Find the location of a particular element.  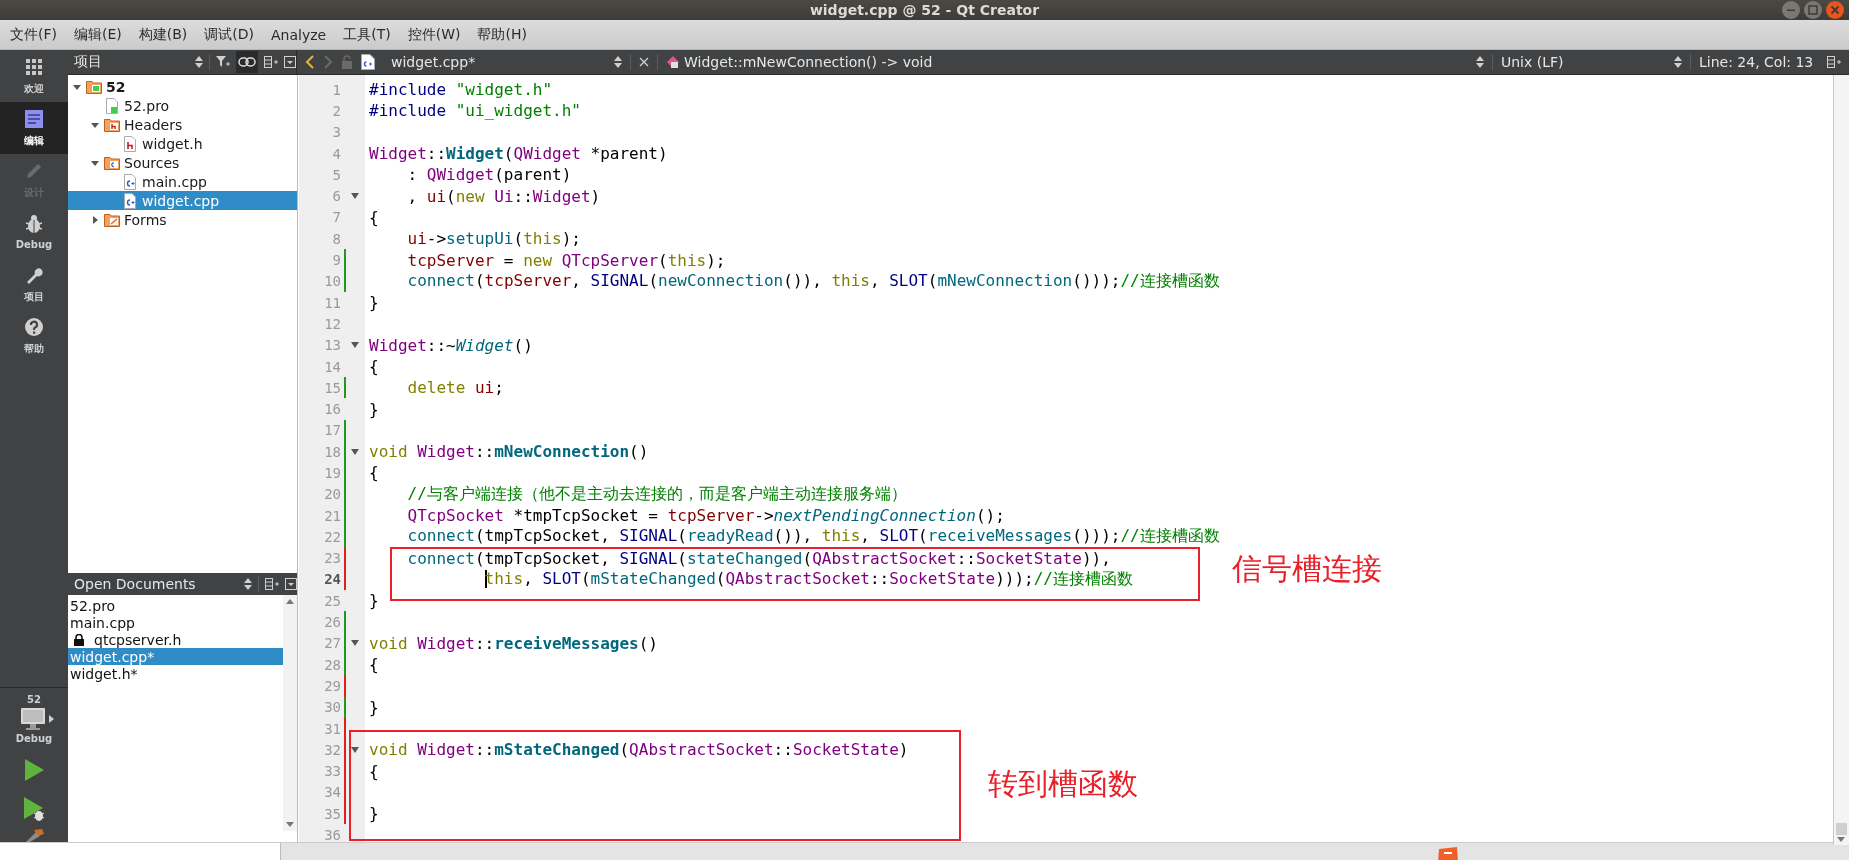

line-number: 24 is located at coordinates (332, 579).